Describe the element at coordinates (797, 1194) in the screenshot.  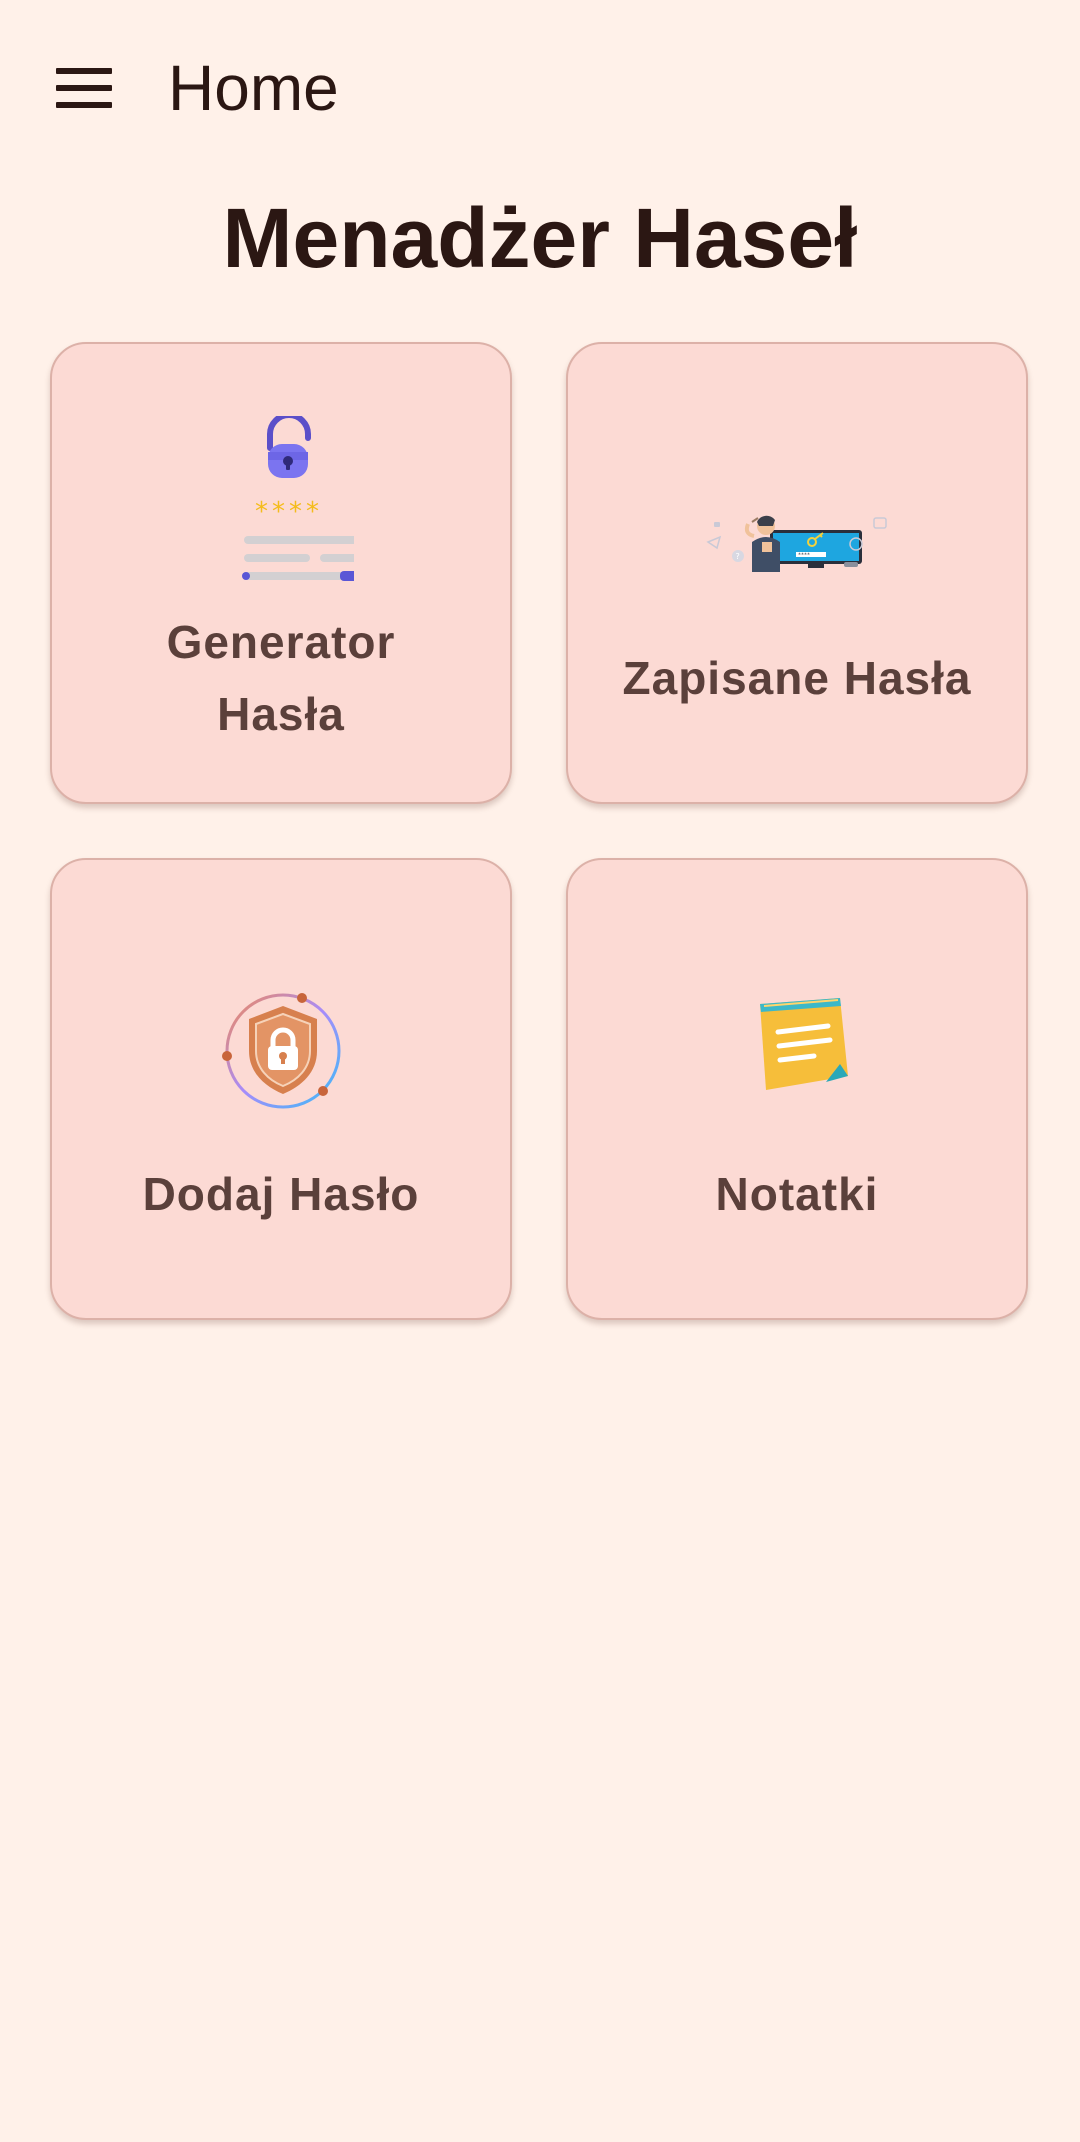
I see `card-label: Notatki` at that location.